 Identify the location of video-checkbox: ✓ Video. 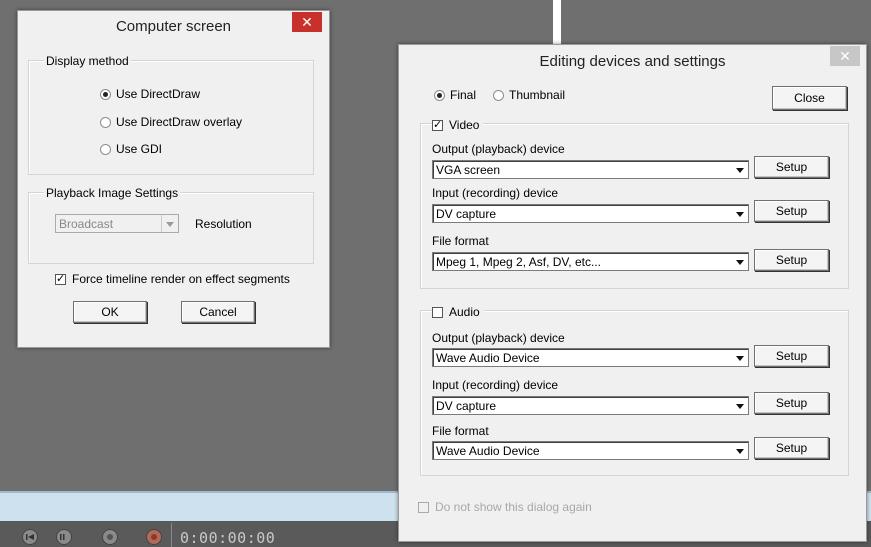
(458, 125).